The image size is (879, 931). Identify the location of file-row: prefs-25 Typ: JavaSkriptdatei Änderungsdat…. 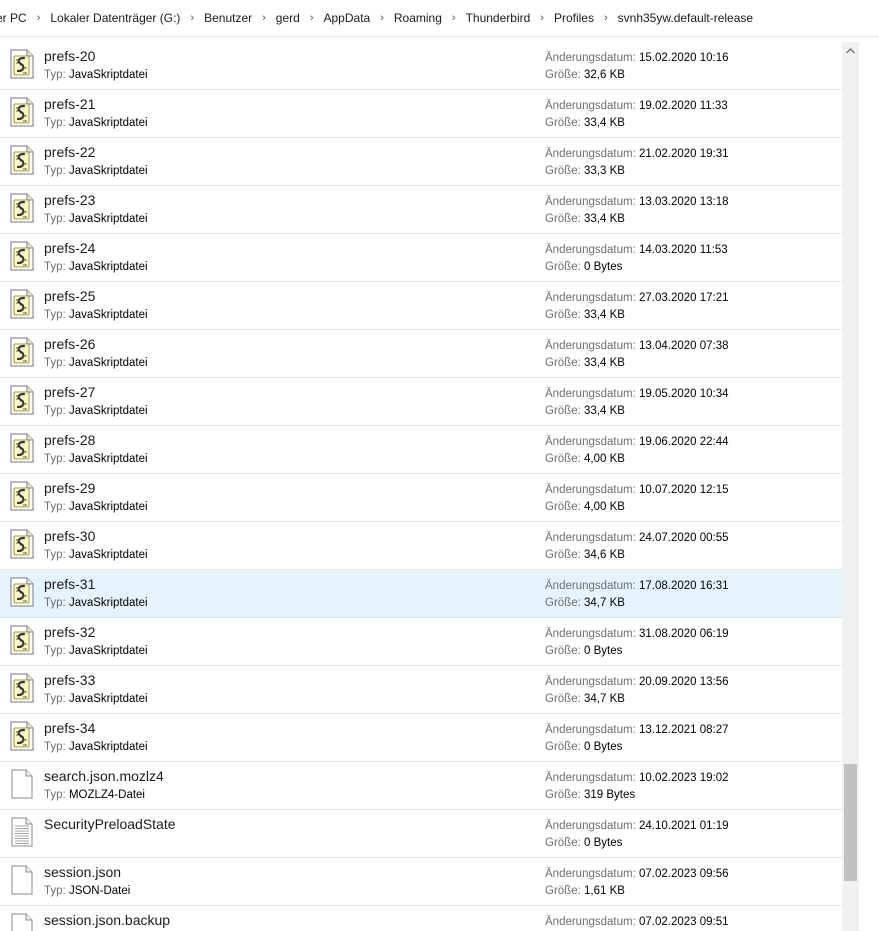
(421, 306).